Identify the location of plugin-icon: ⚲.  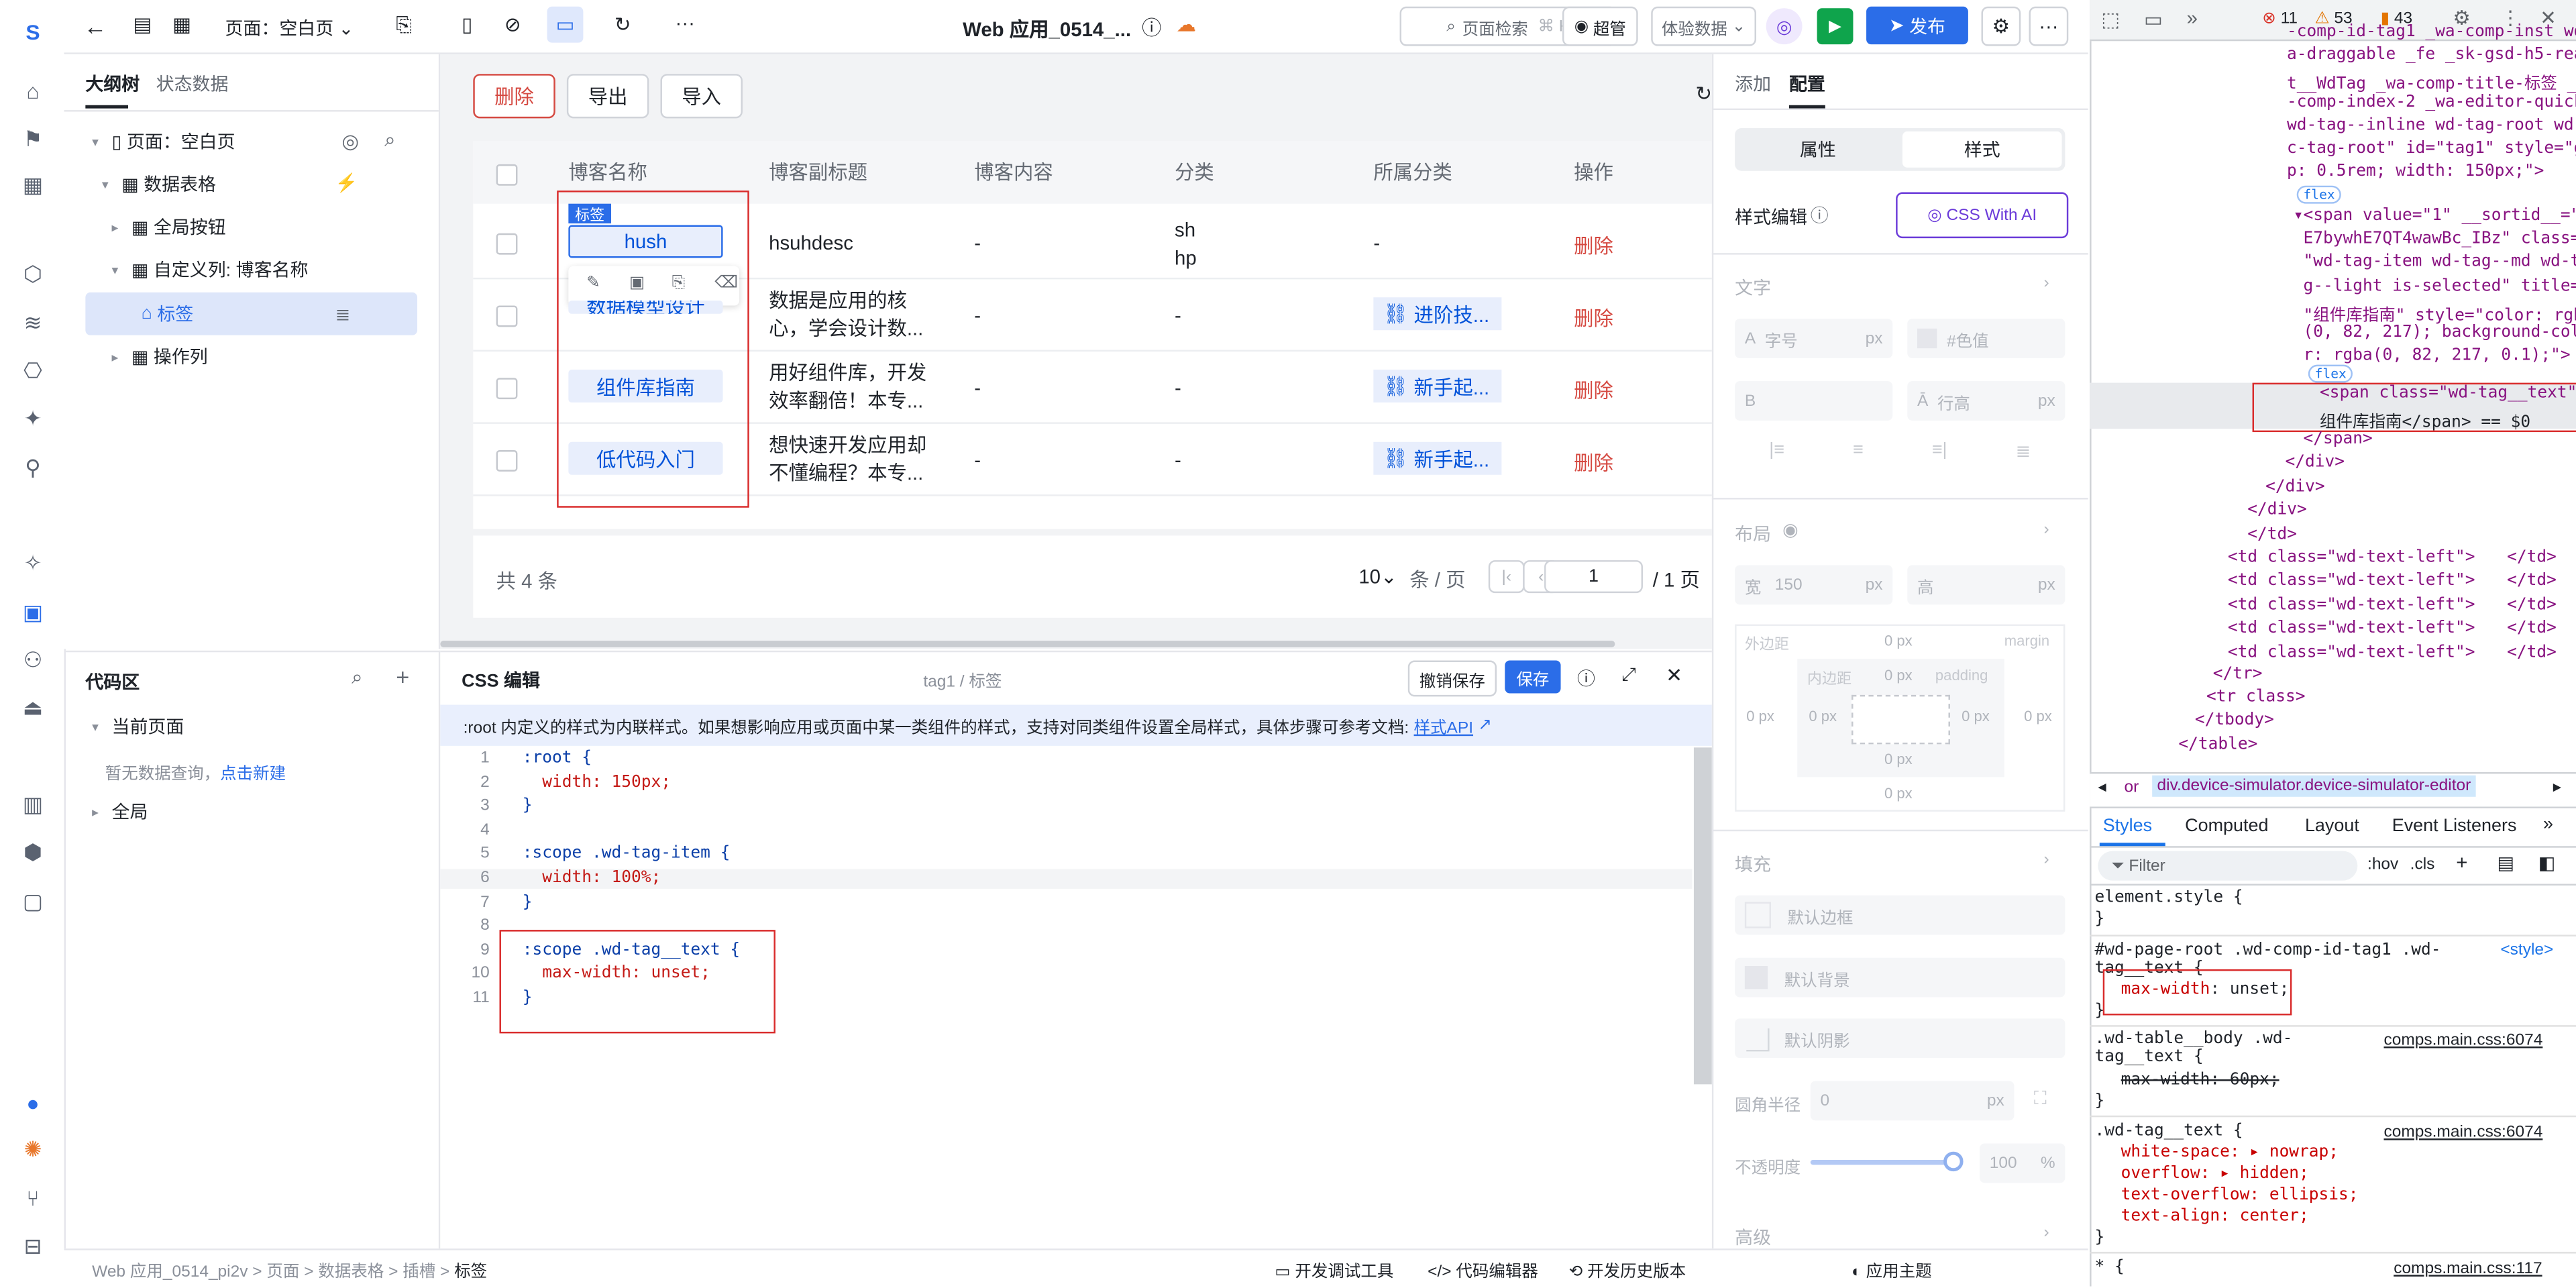
(33, 468).